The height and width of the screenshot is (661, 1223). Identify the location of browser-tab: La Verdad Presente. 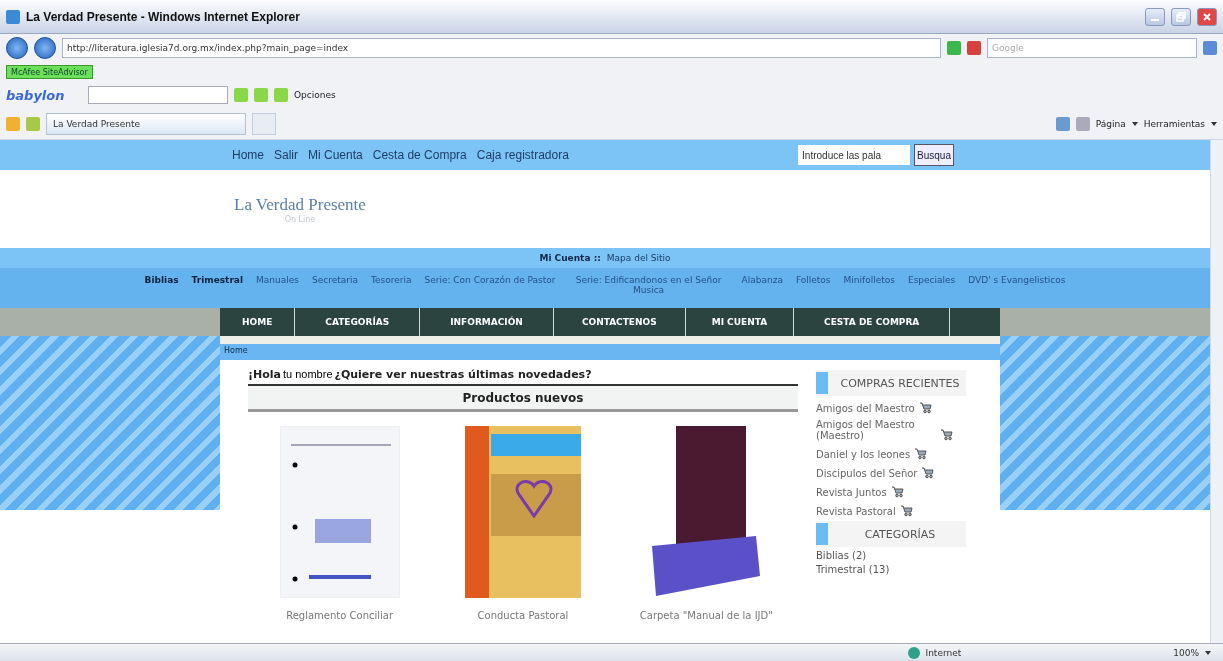
(146, 123).